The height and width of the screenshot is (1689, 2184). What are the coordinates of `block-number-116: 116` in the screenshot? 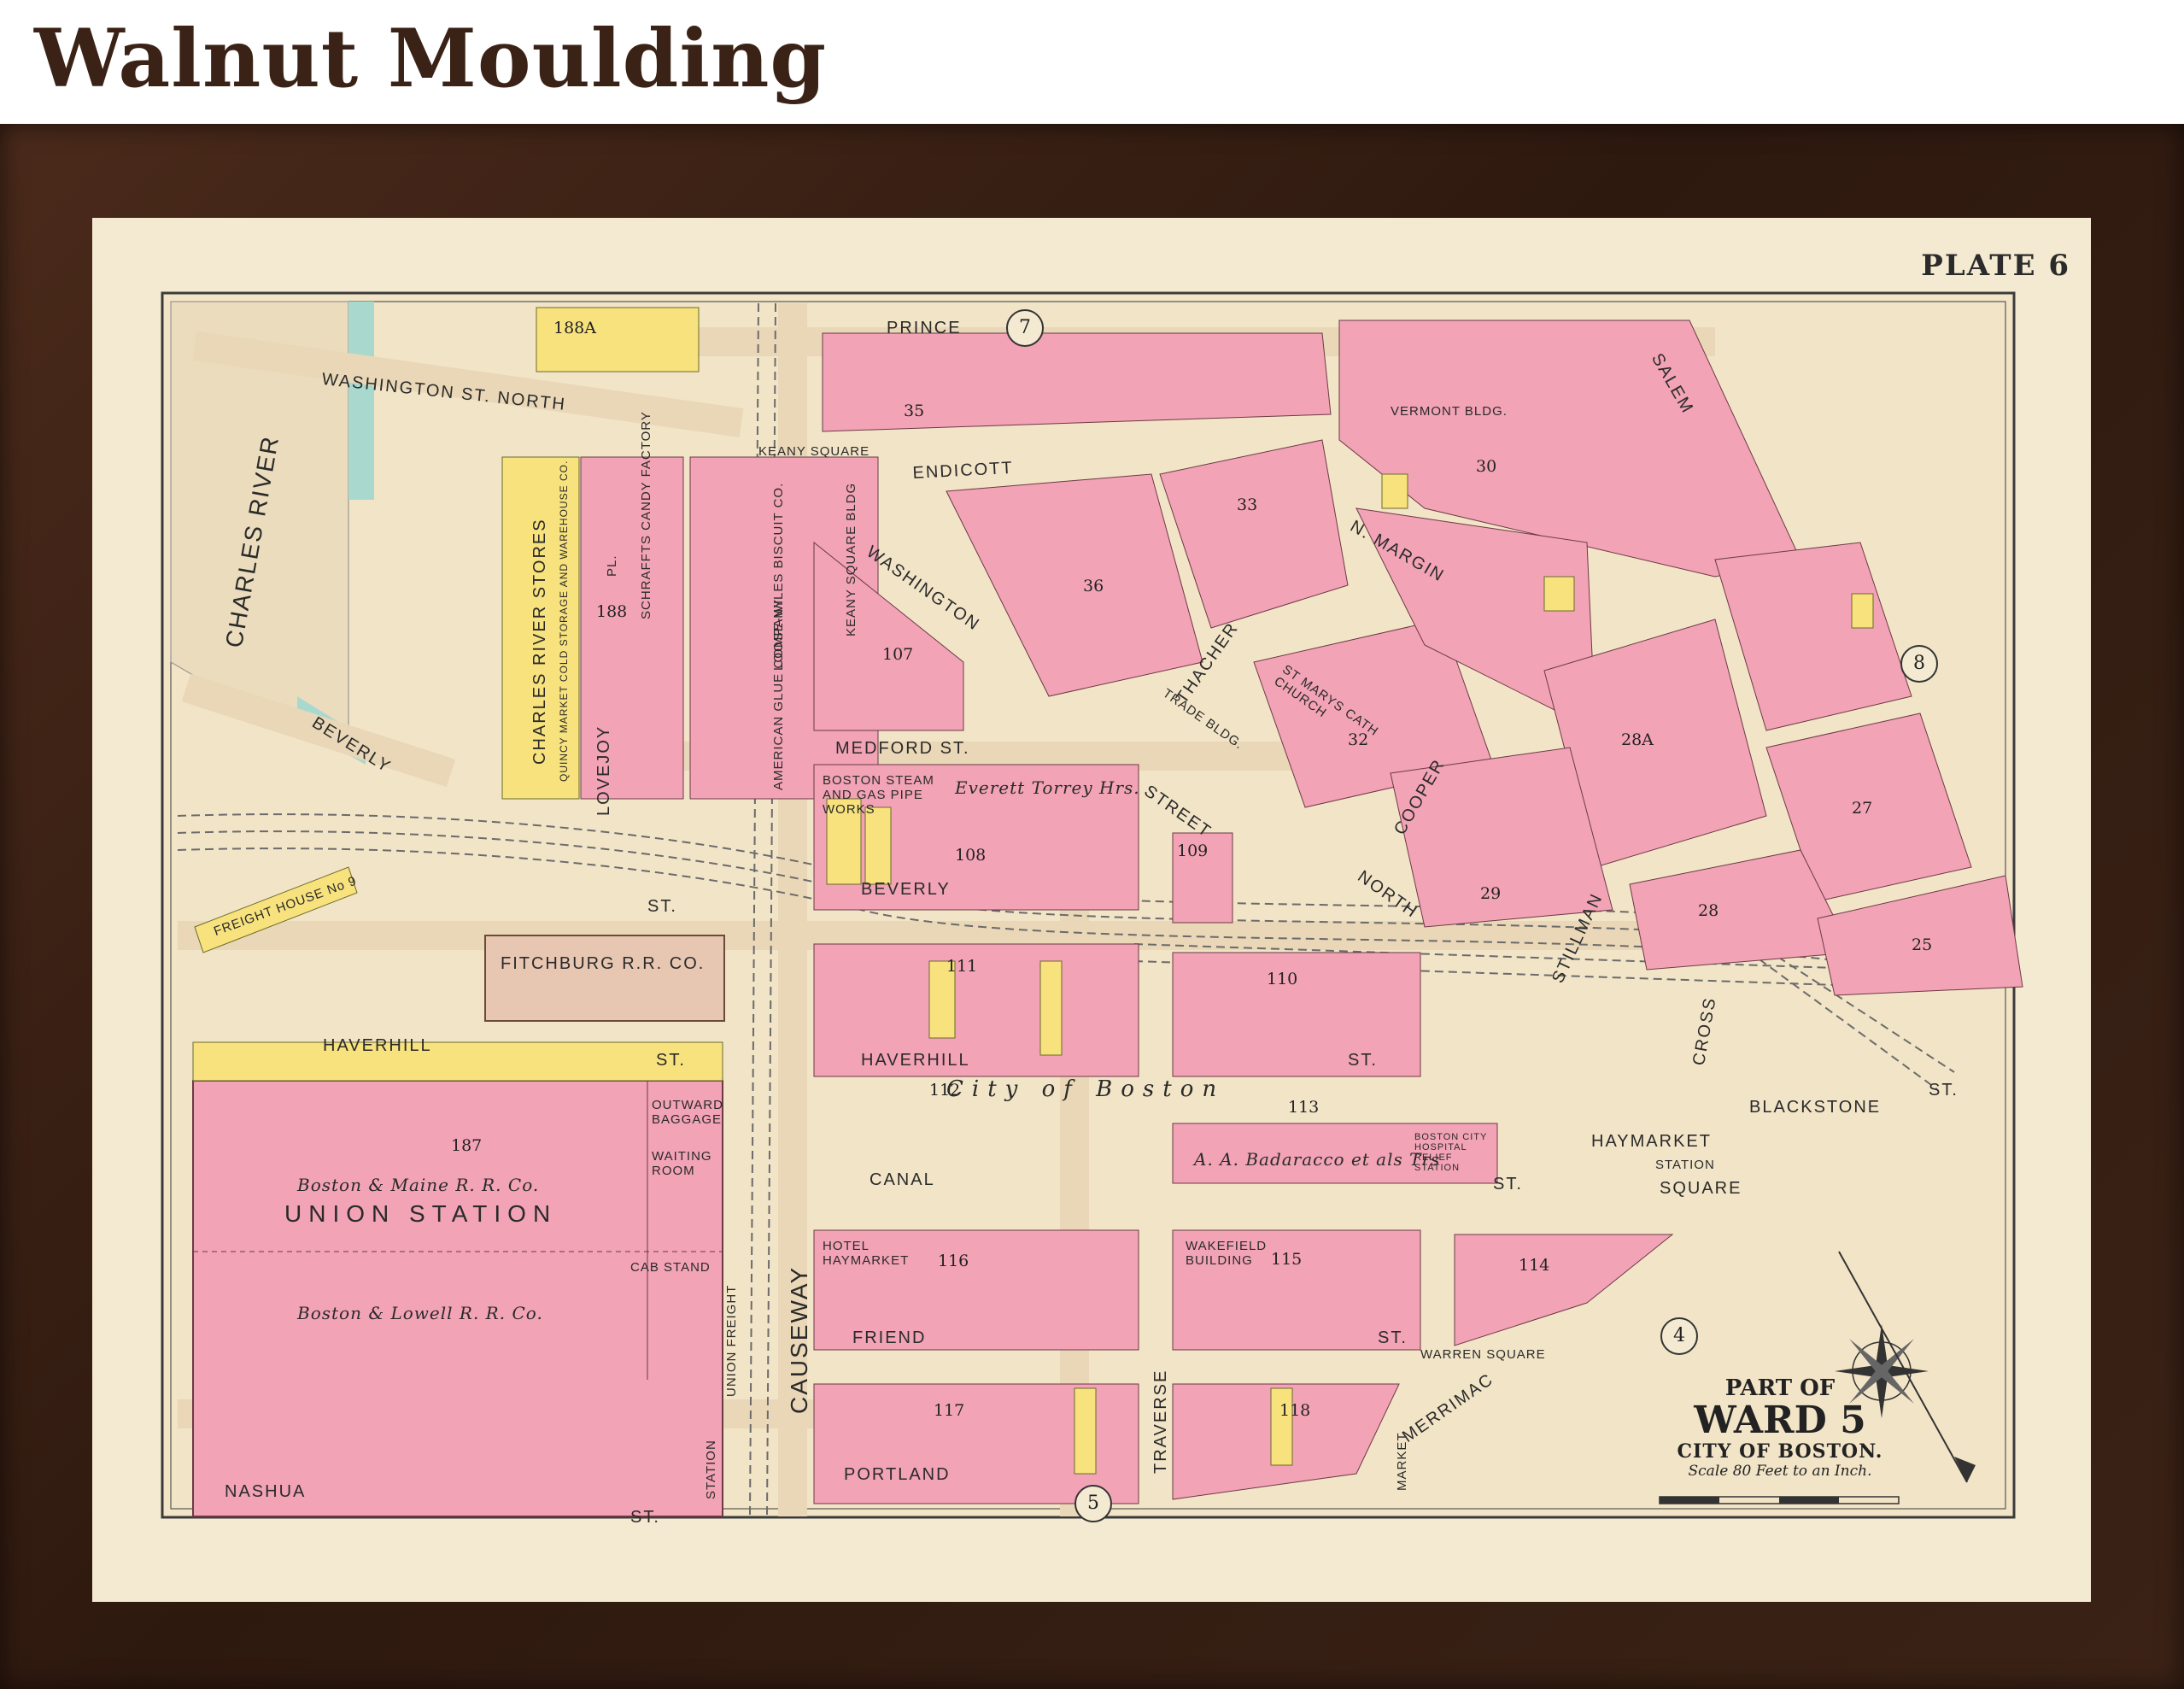 It's located at (953, 1261).